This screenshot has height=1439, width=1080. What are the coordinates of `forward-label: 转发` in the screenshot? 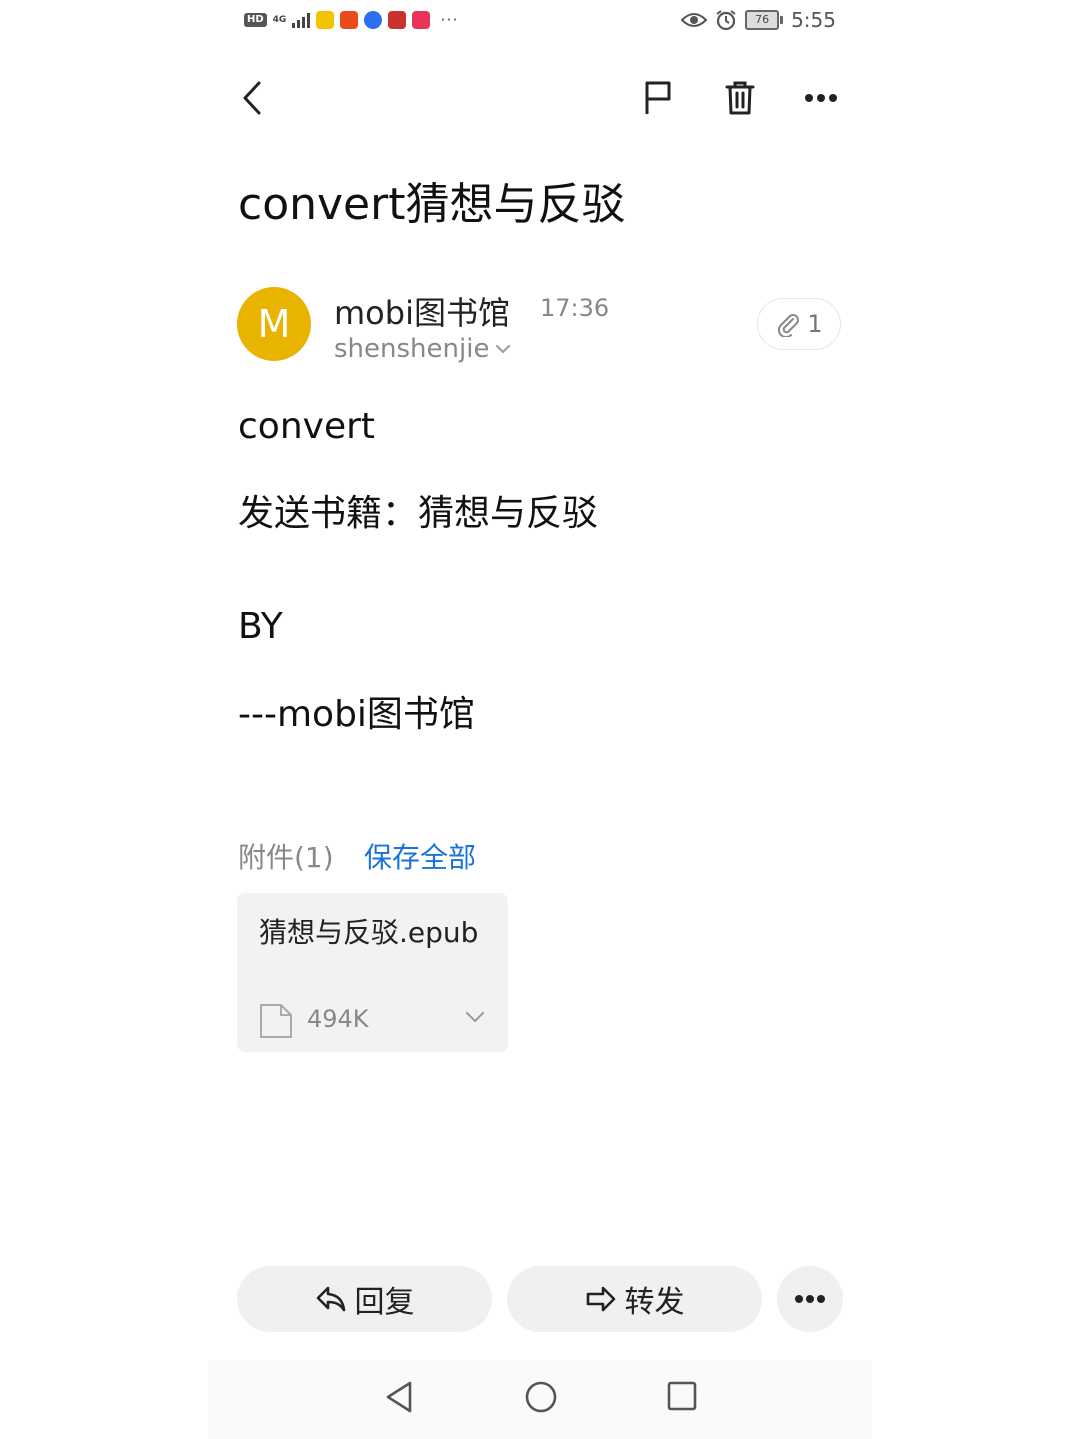 It's located at (654, 1302).